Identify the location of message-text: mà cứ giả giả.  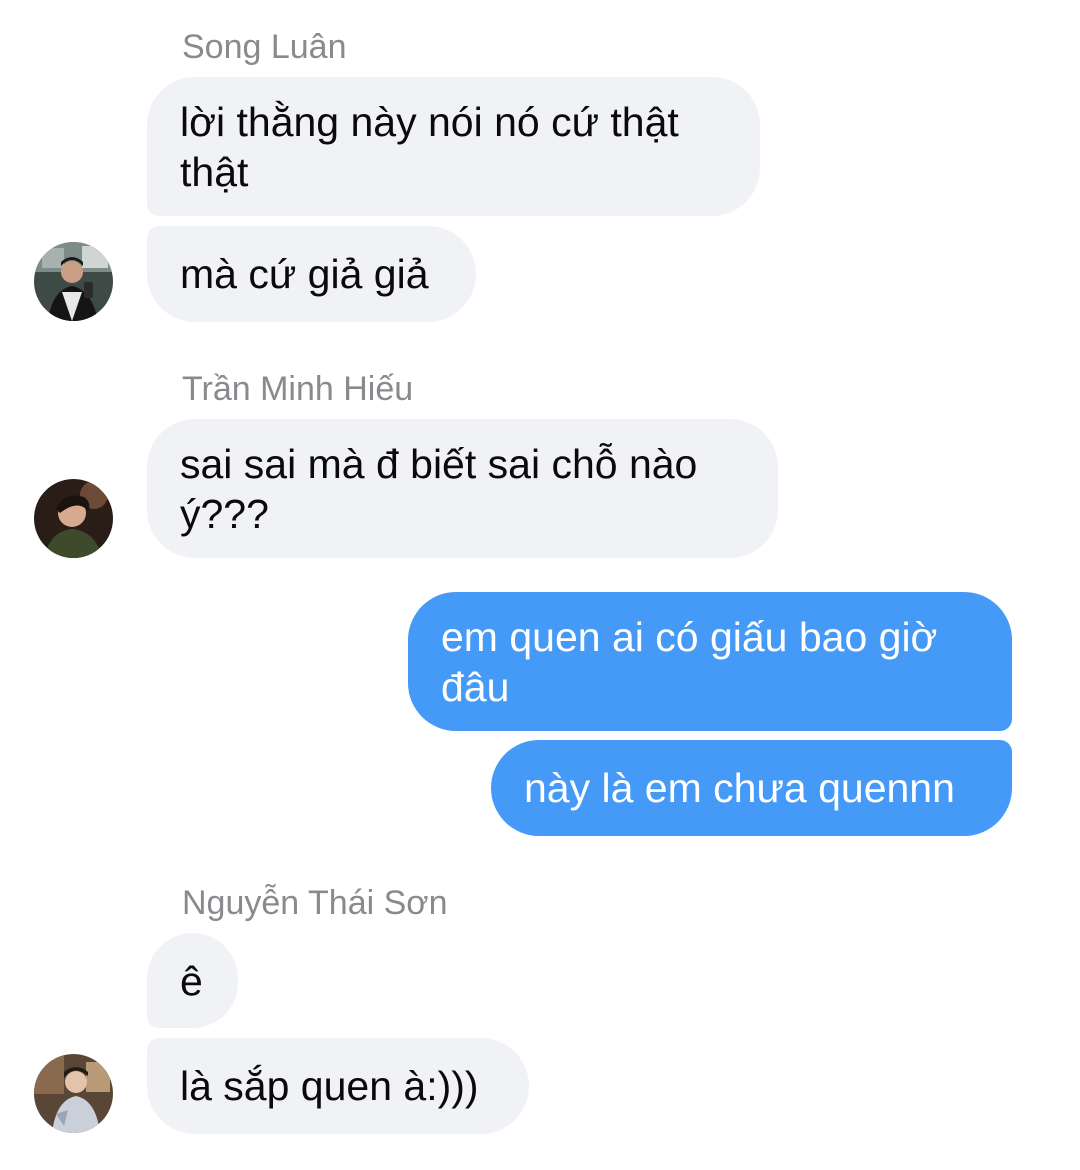
(304, 274).